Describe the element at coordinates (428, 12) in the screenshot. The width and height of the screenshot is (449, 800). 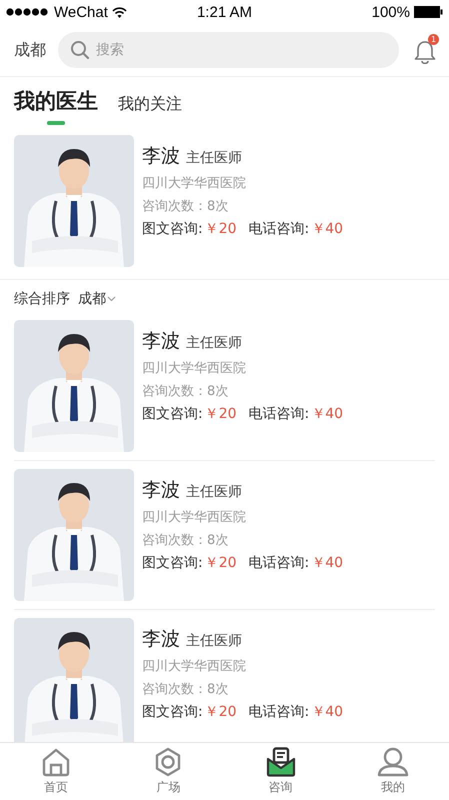
I see `battery-icon` at that location.